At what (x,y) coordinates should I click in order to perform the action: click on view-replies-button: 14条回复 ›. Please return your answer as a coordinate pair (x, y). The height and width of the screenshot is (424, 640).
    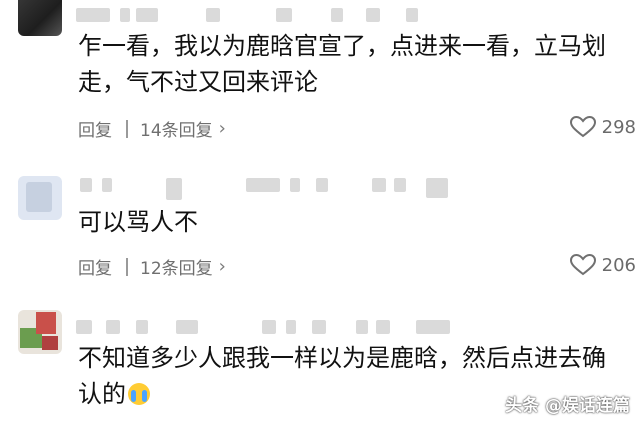
    Looking at the image, I should click on (183, 128).